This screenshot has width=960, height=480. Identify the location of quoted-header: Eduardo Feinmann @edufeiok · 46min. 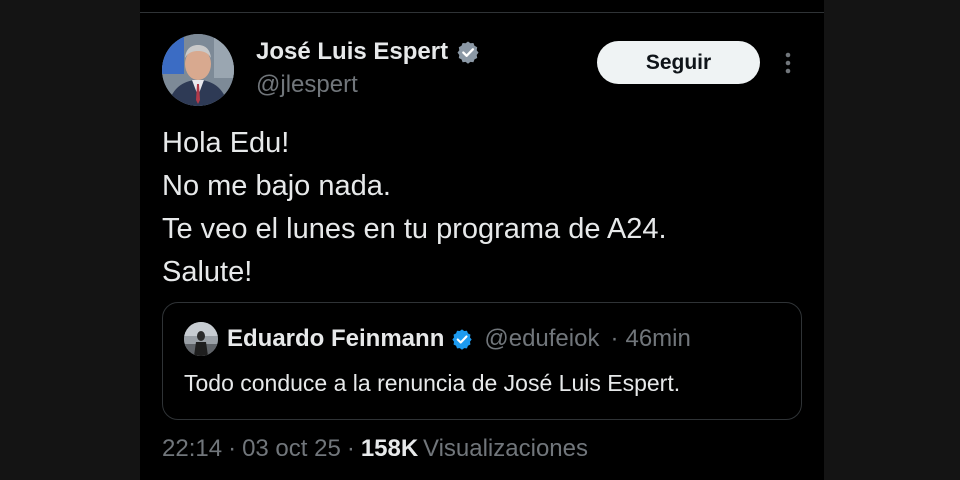
(459, 339).